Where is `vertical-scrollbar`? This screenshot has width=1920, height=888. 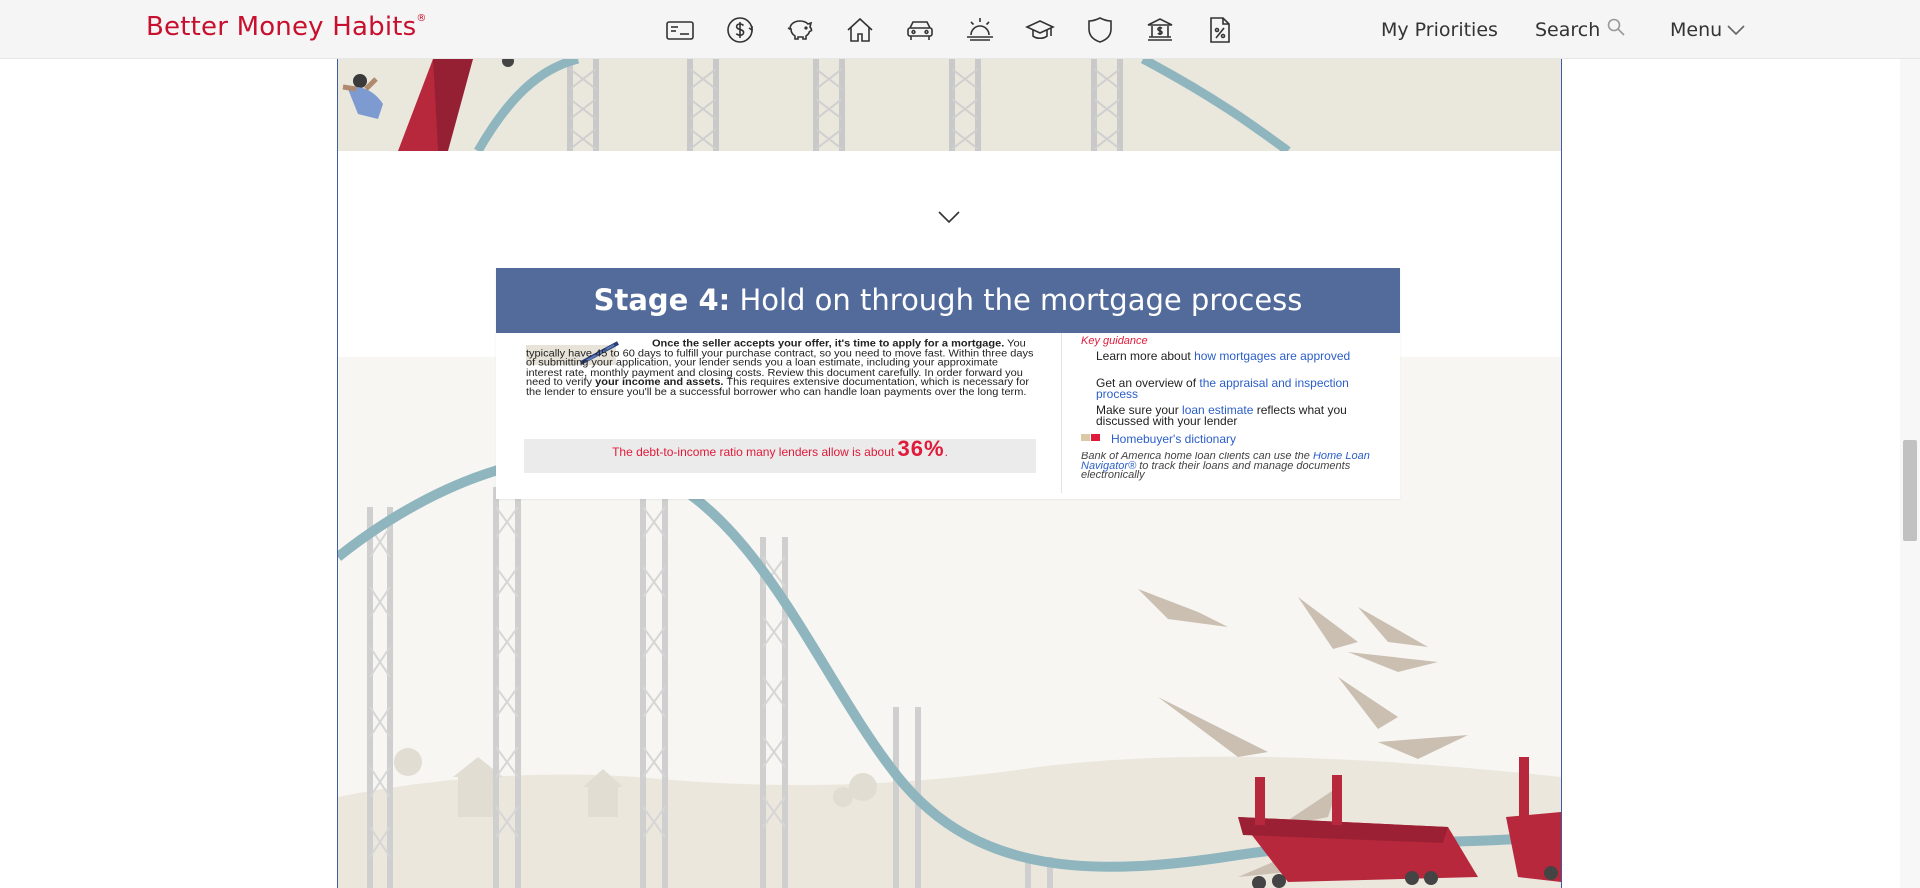
vertical-scrollbar is located at coordinates (1910, 473).